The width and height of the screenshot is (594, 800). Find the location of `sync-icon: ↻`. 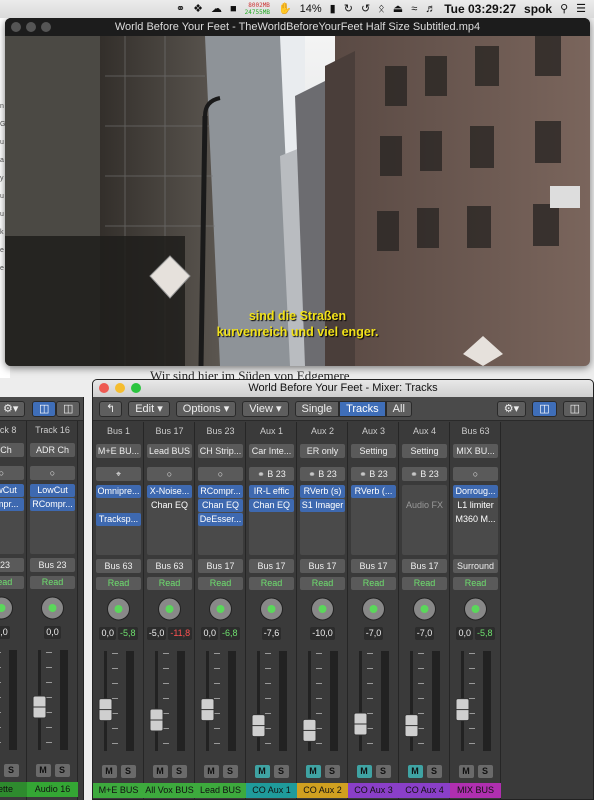

sync-icon: ↻ is located at coordinates (348, 9).